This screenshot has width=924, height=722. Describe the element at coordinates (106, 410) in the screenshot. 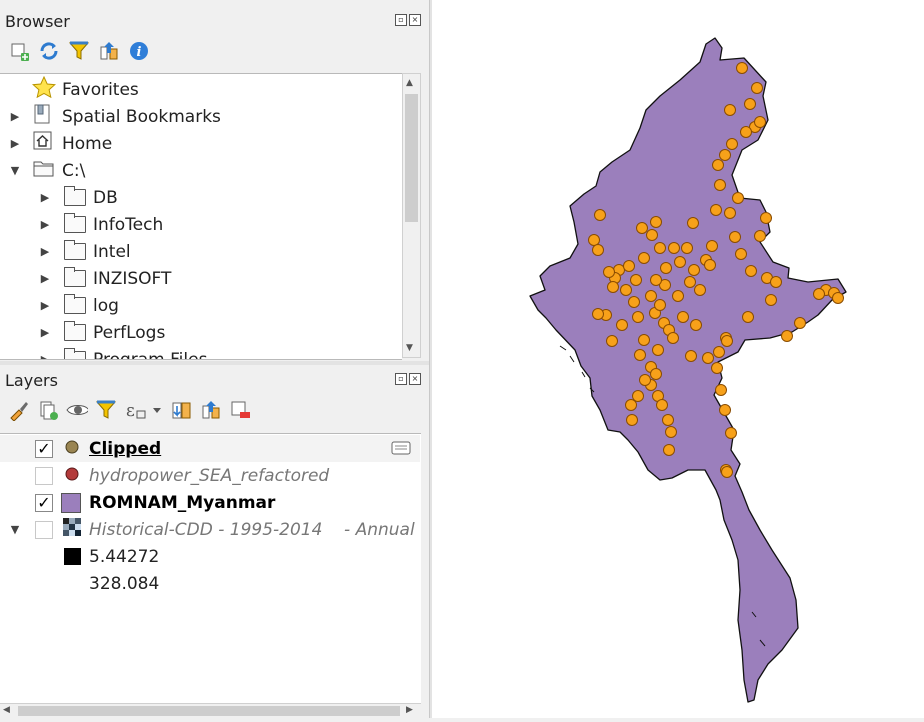

I see `filter-legend-icon` at that location.